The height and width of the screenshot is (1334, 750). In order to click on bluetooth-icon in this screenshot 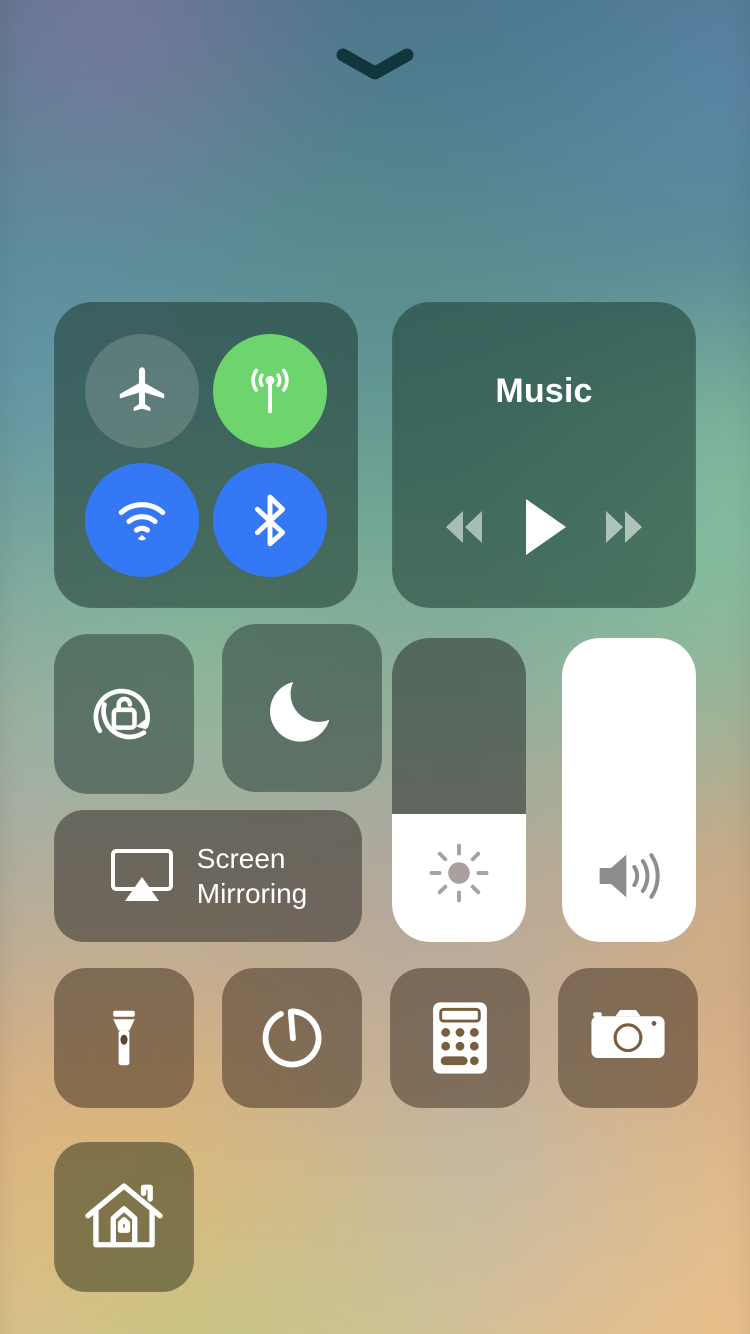, I will do `click(270, 520)`.